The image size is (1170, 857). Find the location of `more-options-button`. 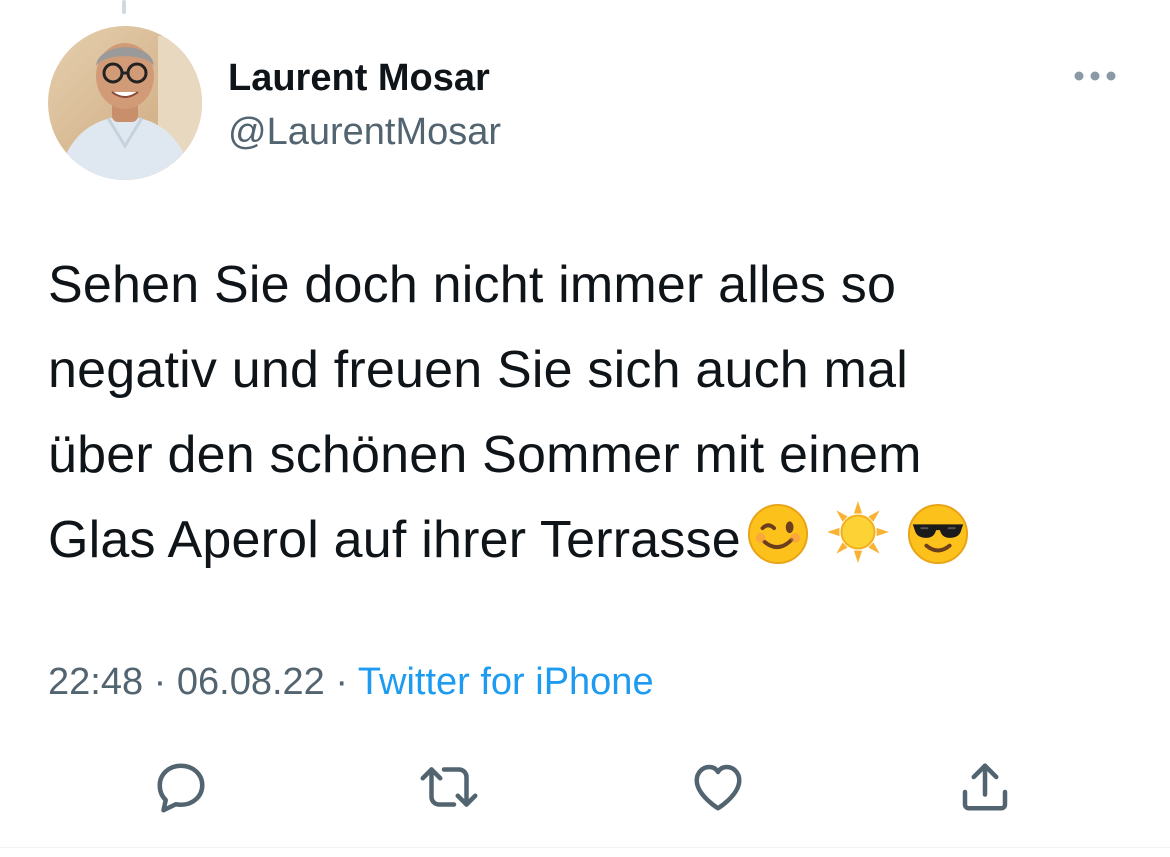

more-options-button is located at coordinates (1095, 76).